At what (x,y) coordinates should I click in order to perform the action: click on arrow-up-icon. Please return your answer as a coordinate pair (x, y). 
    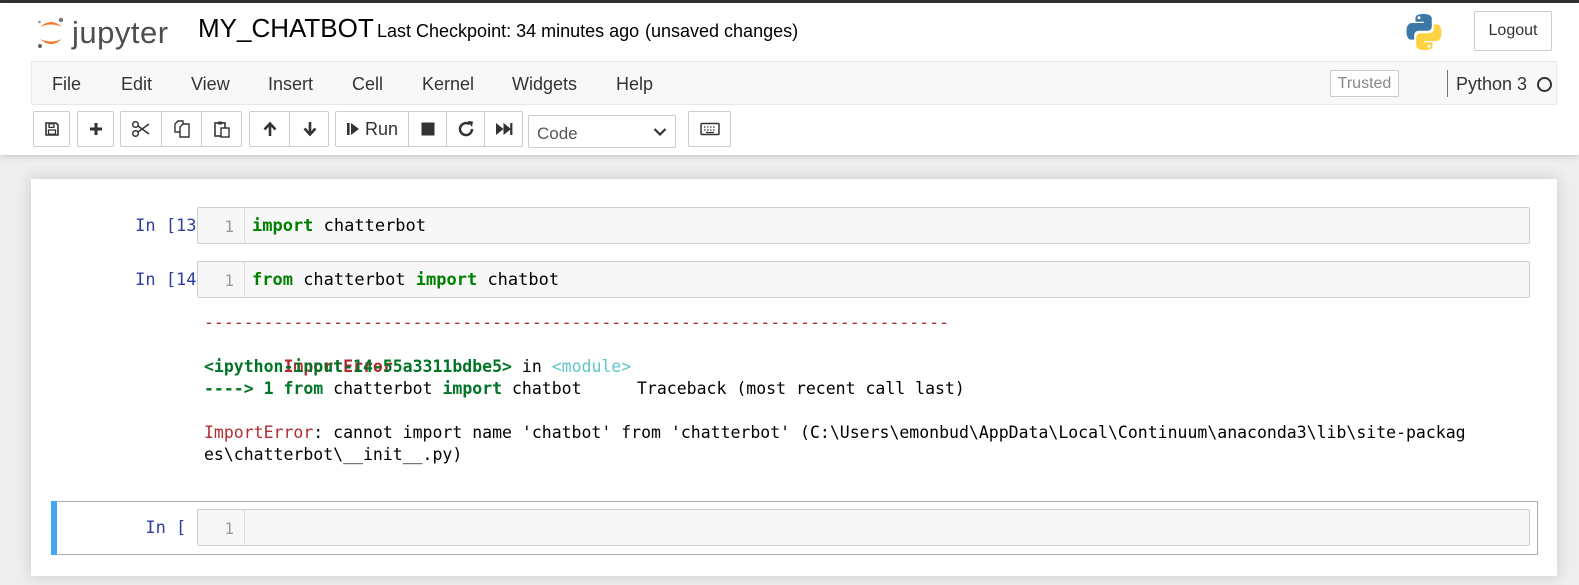
    Looking at the image, I should click on (269, 128).